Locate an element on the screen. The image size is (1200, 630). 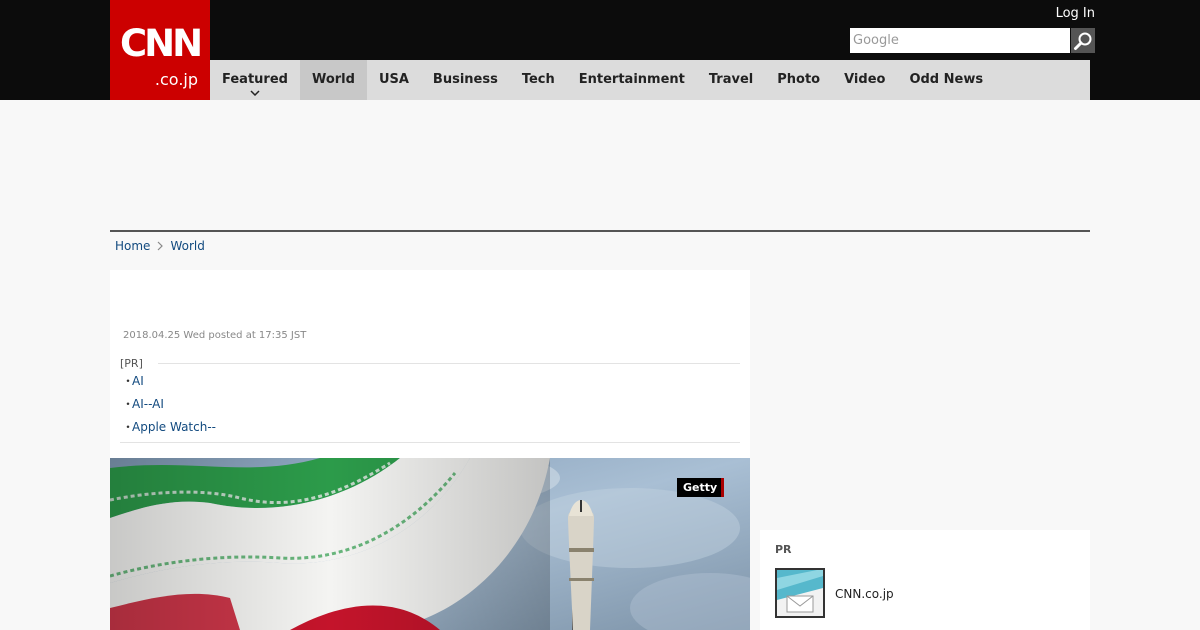
nav-business: Business is located at coordinates (465, 80).